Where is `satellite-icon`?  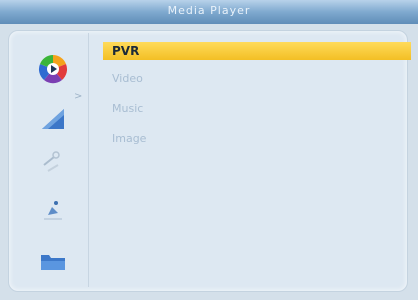 satellite-icon is located at coordinates (53, 208).